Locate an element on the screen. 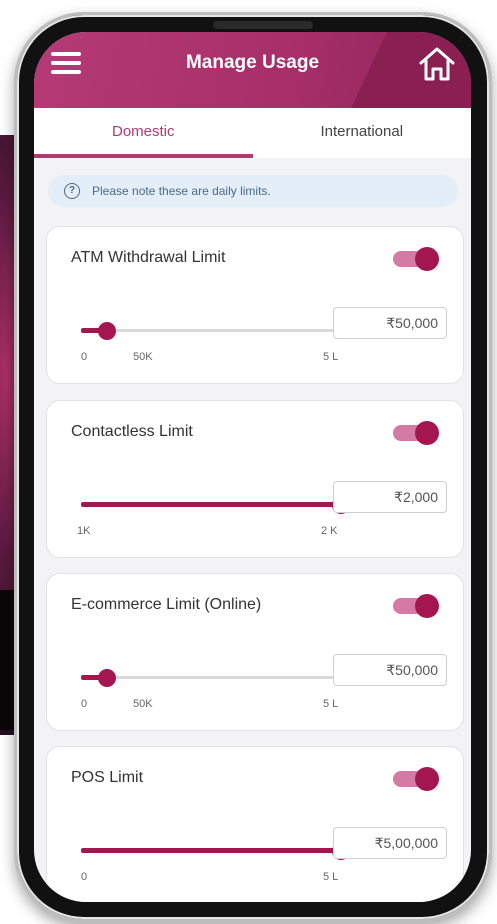  limit-title: E-commerce Limit (Online) is located at coordinates (166, 604).